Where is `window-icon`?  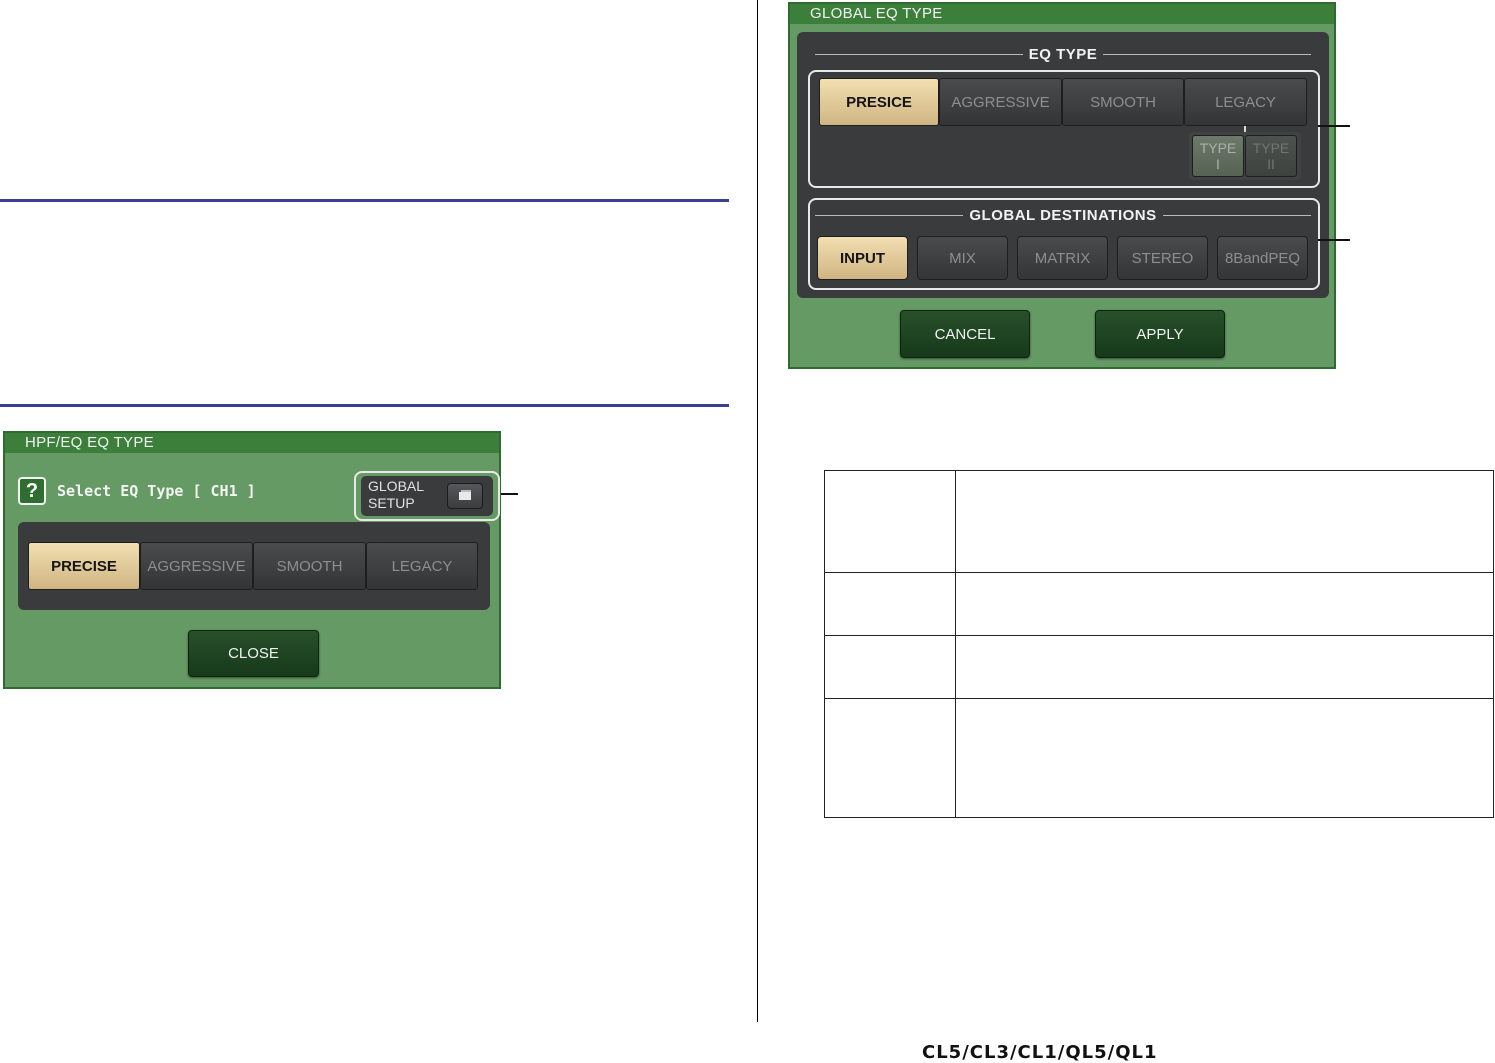 window-icon is located at coordinates (465, 496).